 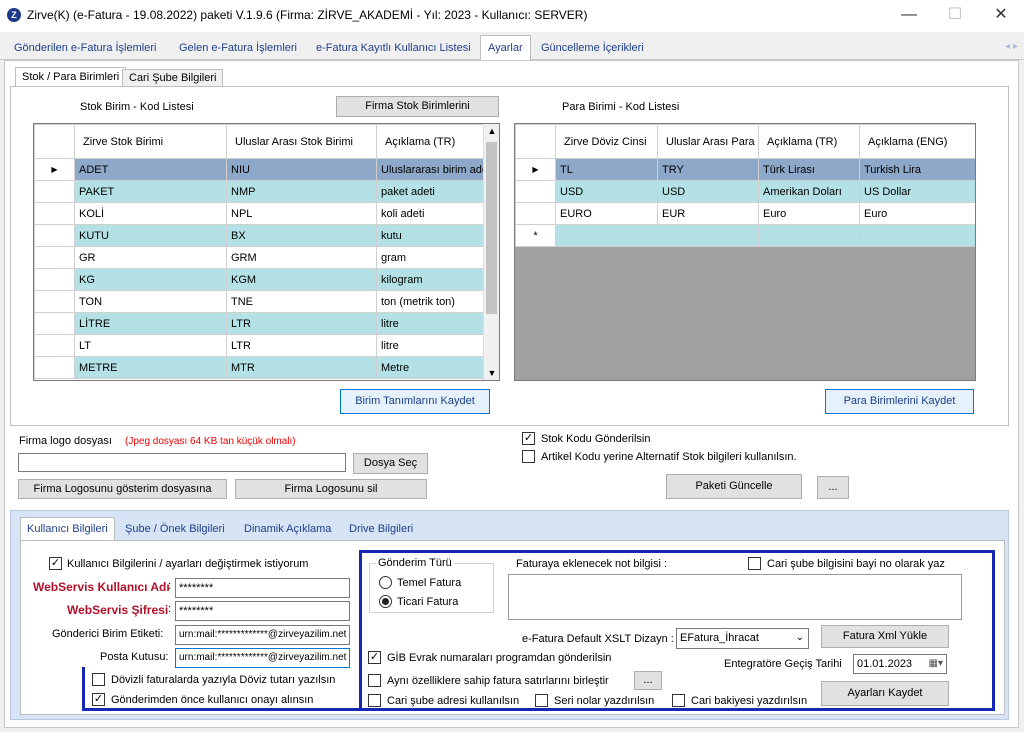 I want to click on table-cell: gram, so click(x=430, y=257).